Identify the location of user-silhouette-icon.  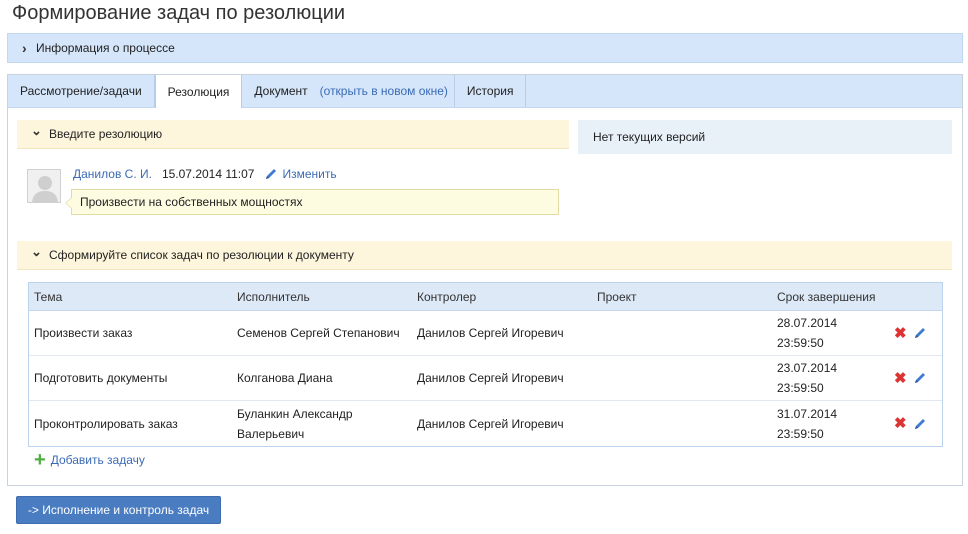
(44, 186).